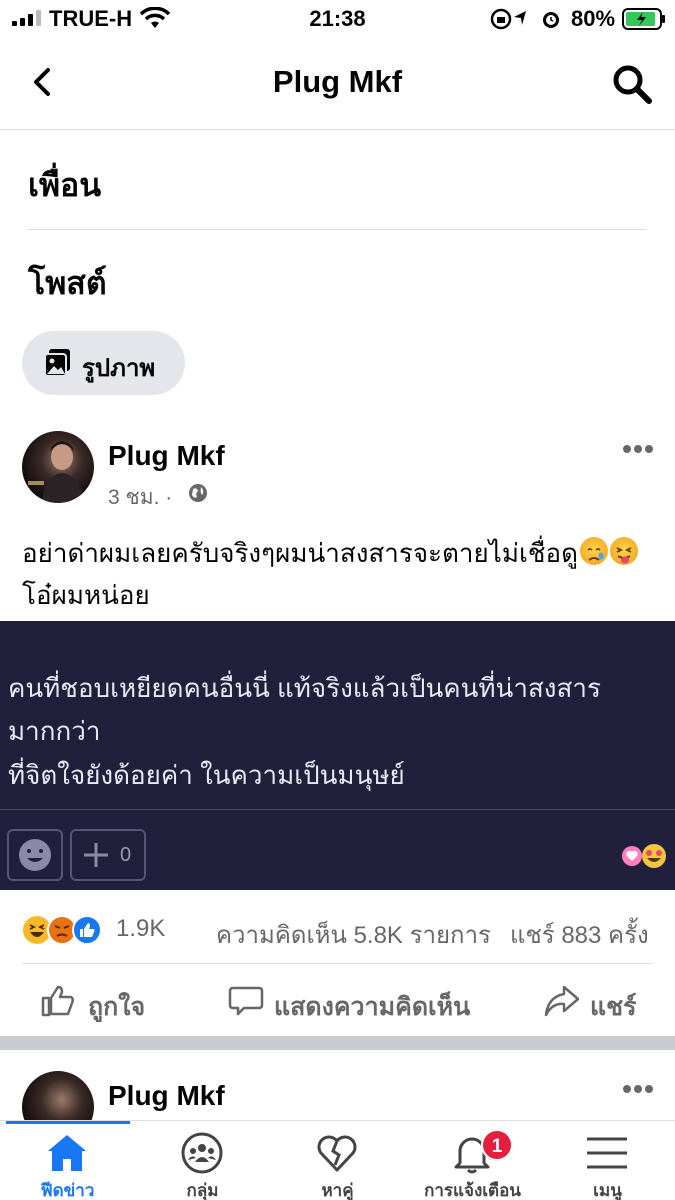 The height and width of the screenshot is (1200, 675). Describe the element at coordinates (140, 497) in the screenshot. I see `post-timestamp: 3 ชม. ·` at that location.